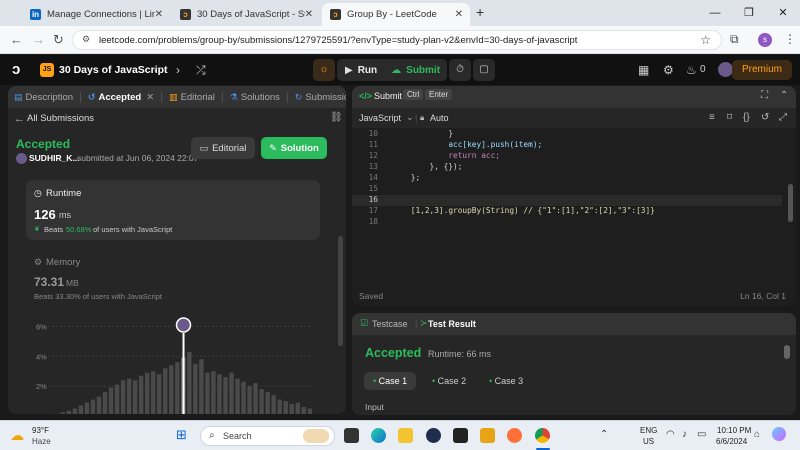  I want to click on back-arrow-icon: ←, so click(19, 119).